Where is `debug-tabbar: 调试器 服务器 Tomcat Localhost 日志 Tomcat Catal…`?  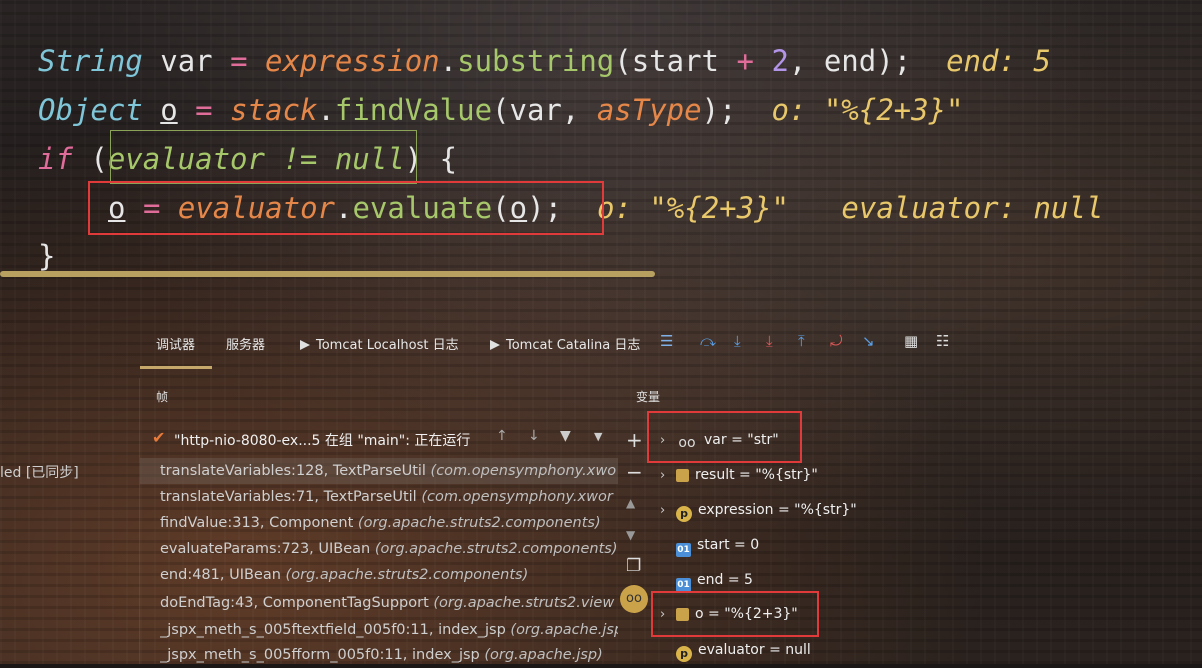
debug-tabbar: 调试器 服务器 Tomcat Localhost 日志 Tomcat Catal… is located at coordinates (671, 345).